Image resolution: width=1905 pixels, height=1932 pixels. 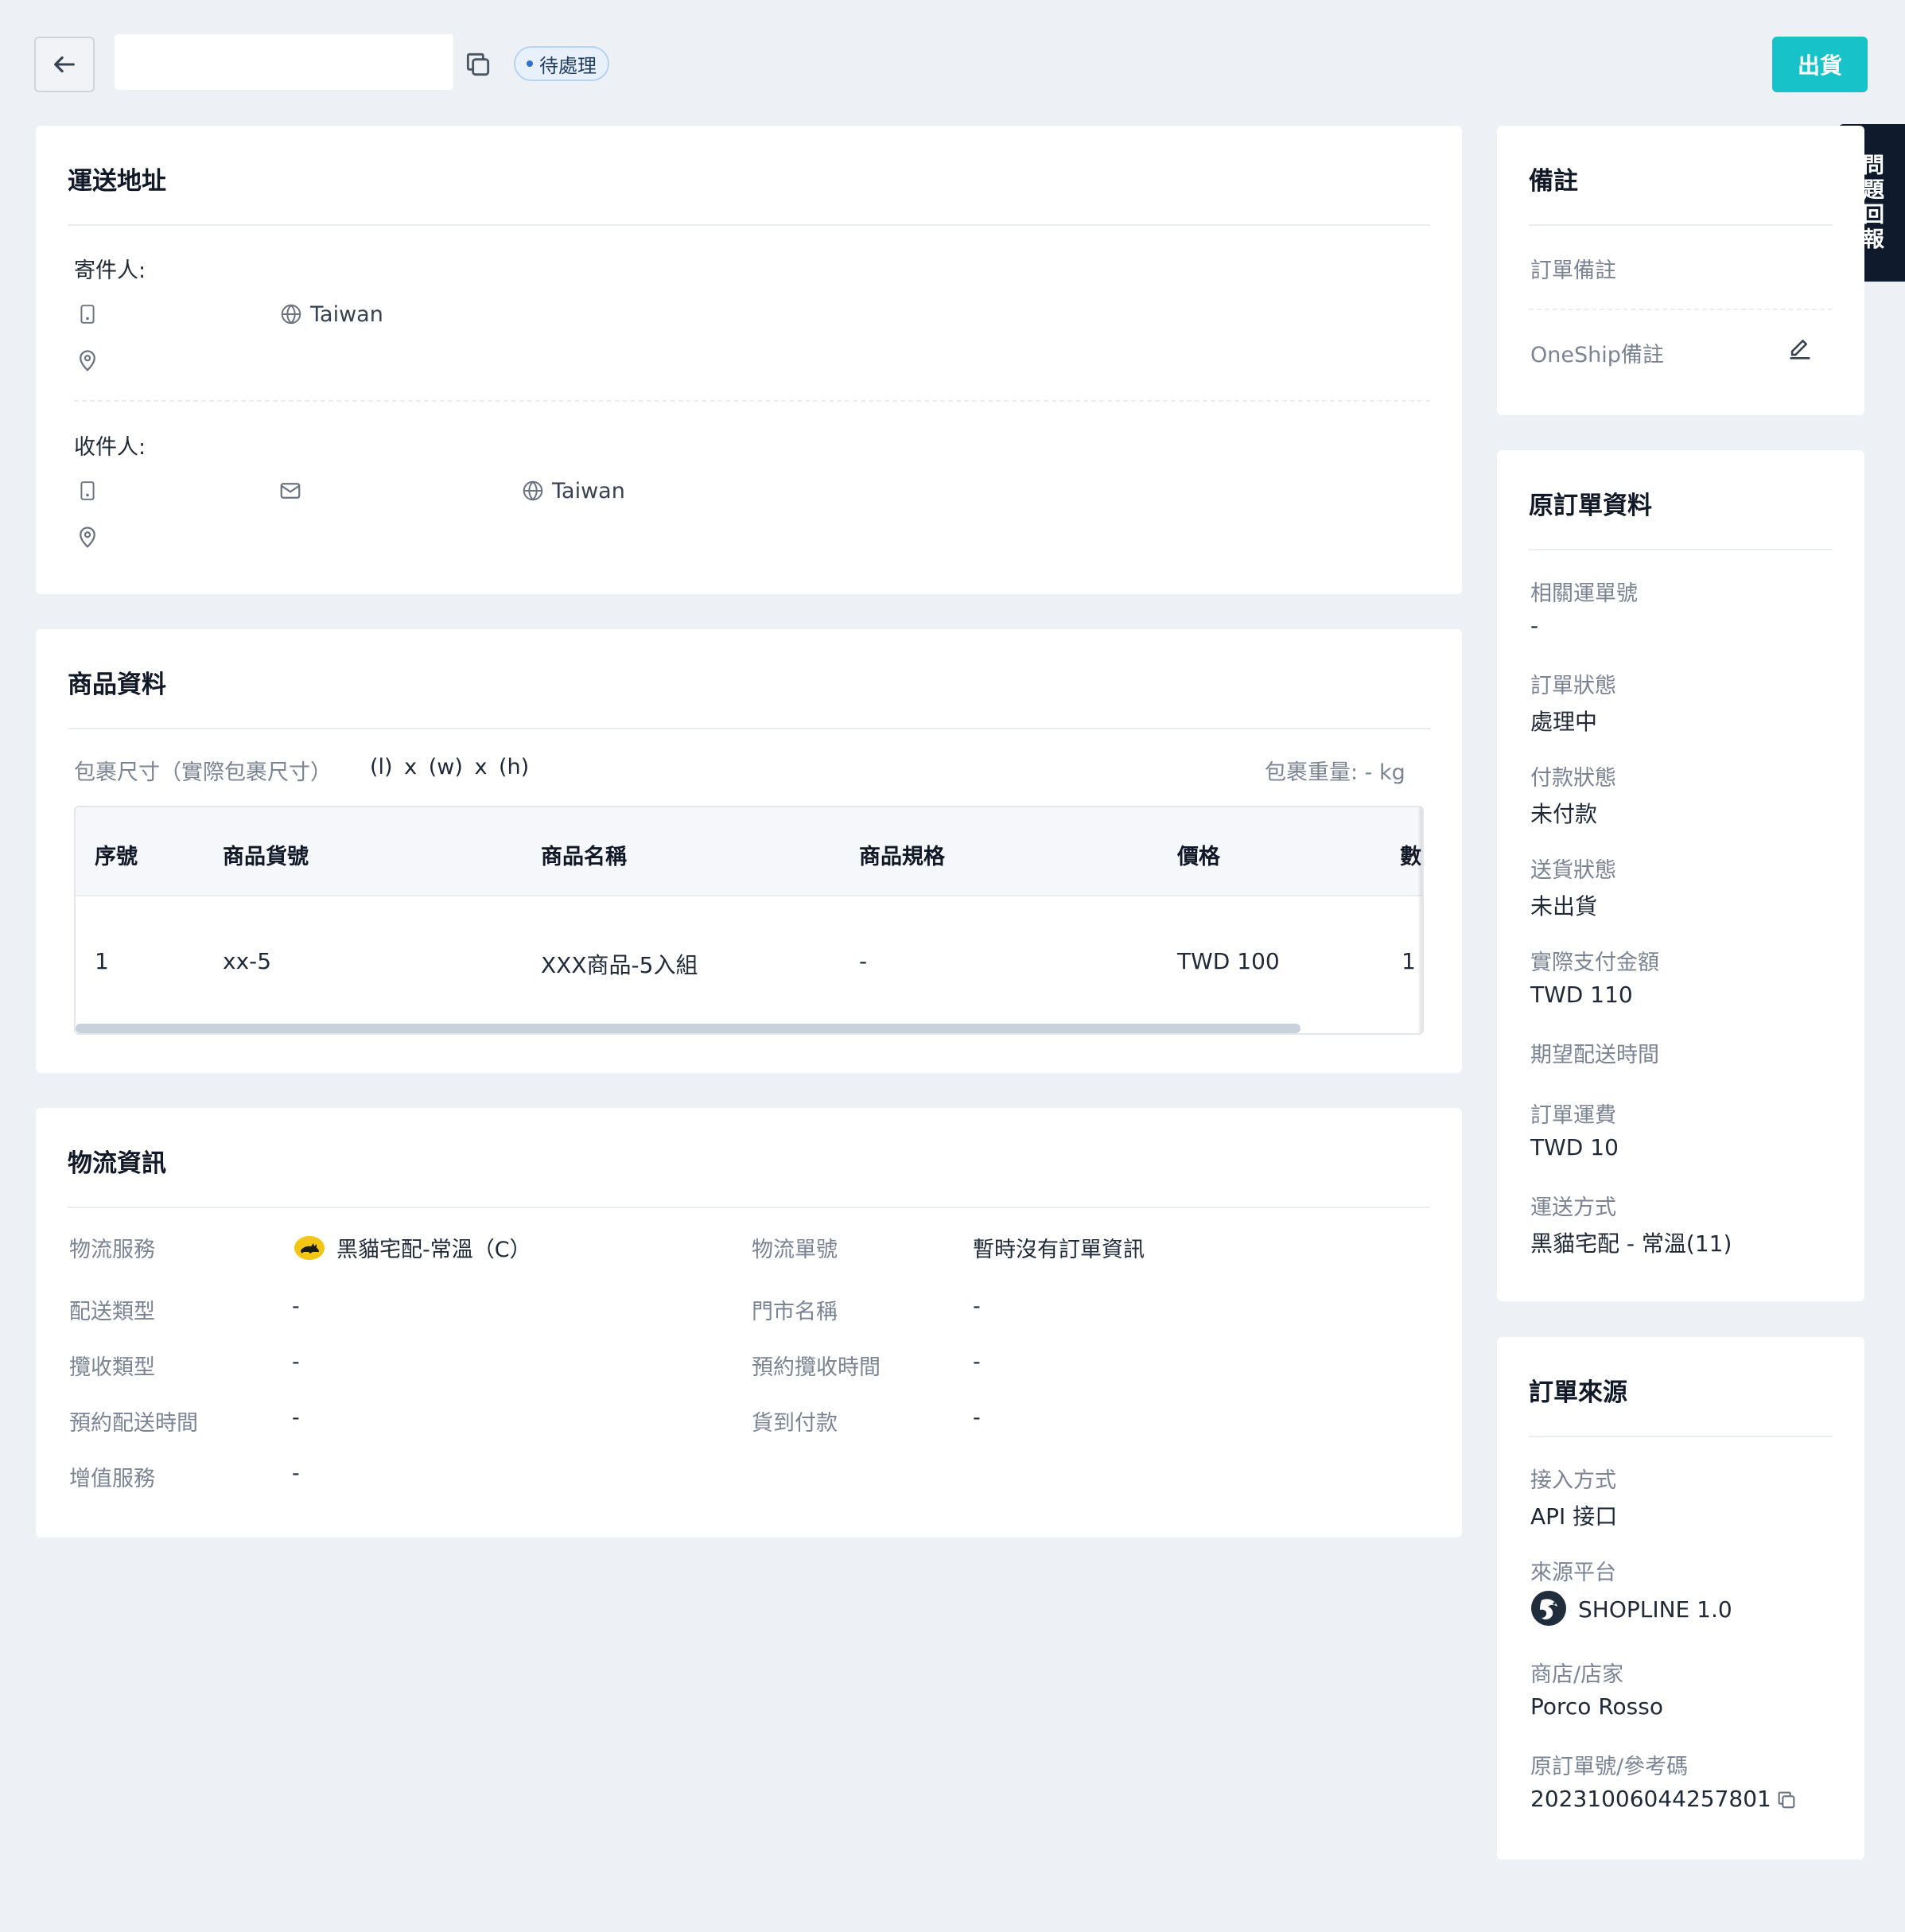 I want to click on column-header: 商品貨號, so click(x=266, y=857).